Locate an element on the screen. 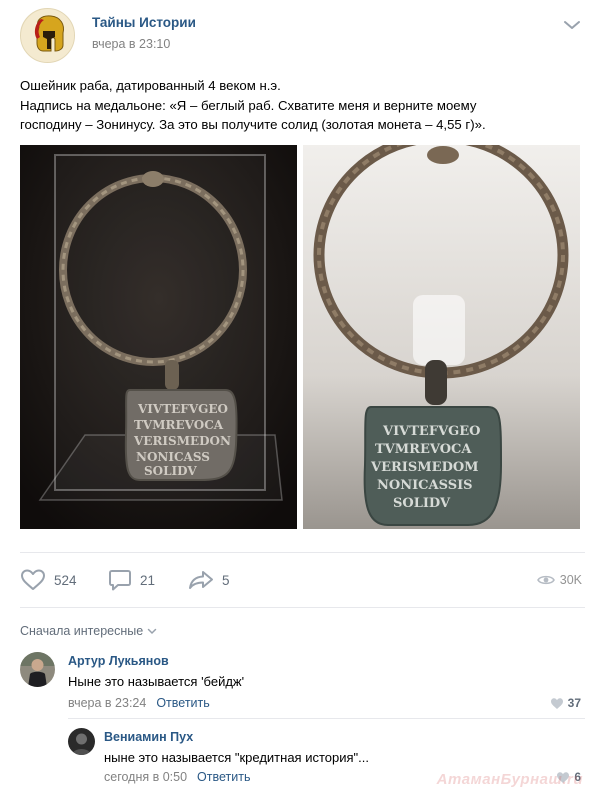  comment-author: Вениамин Пух is located at coordinates (148, 737).